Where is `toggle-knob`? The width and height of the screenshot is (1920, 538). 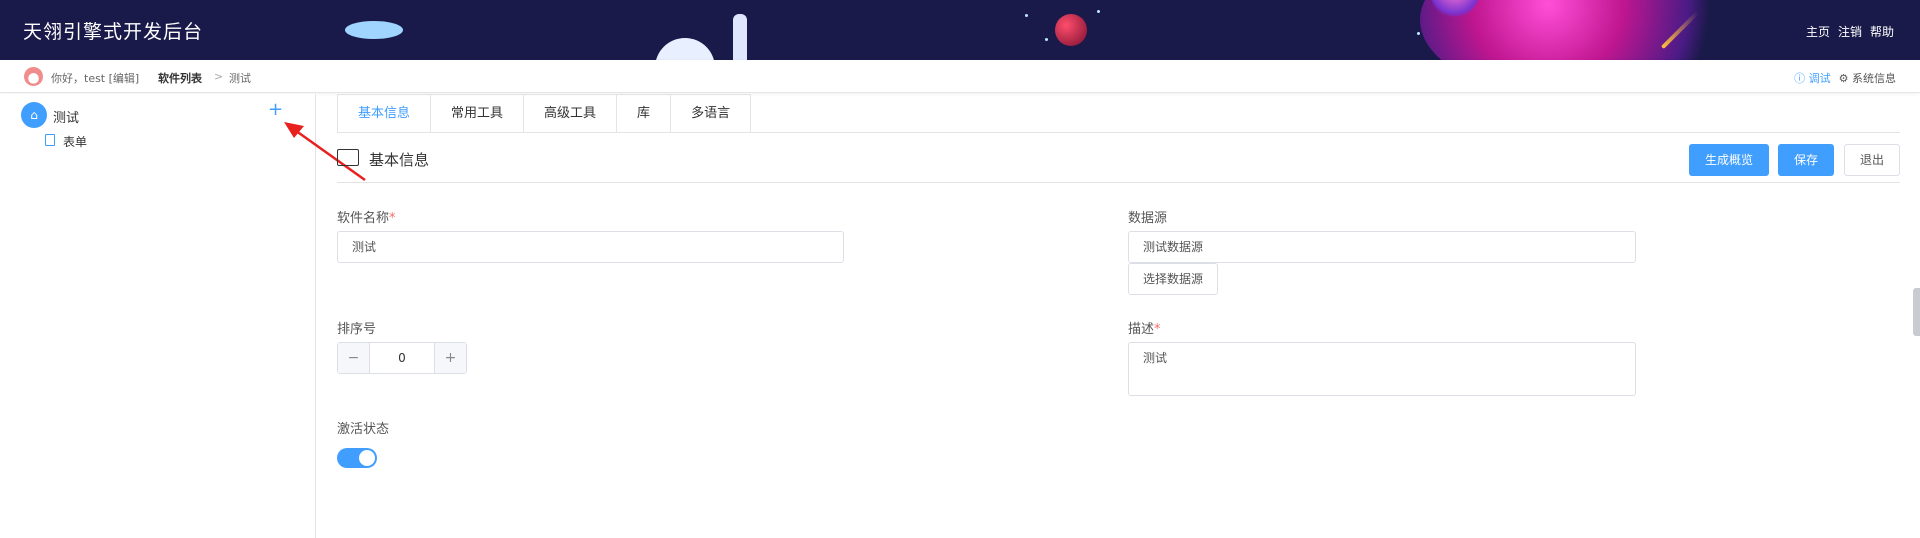 toggle-knob is located at coordinates (367, 458).